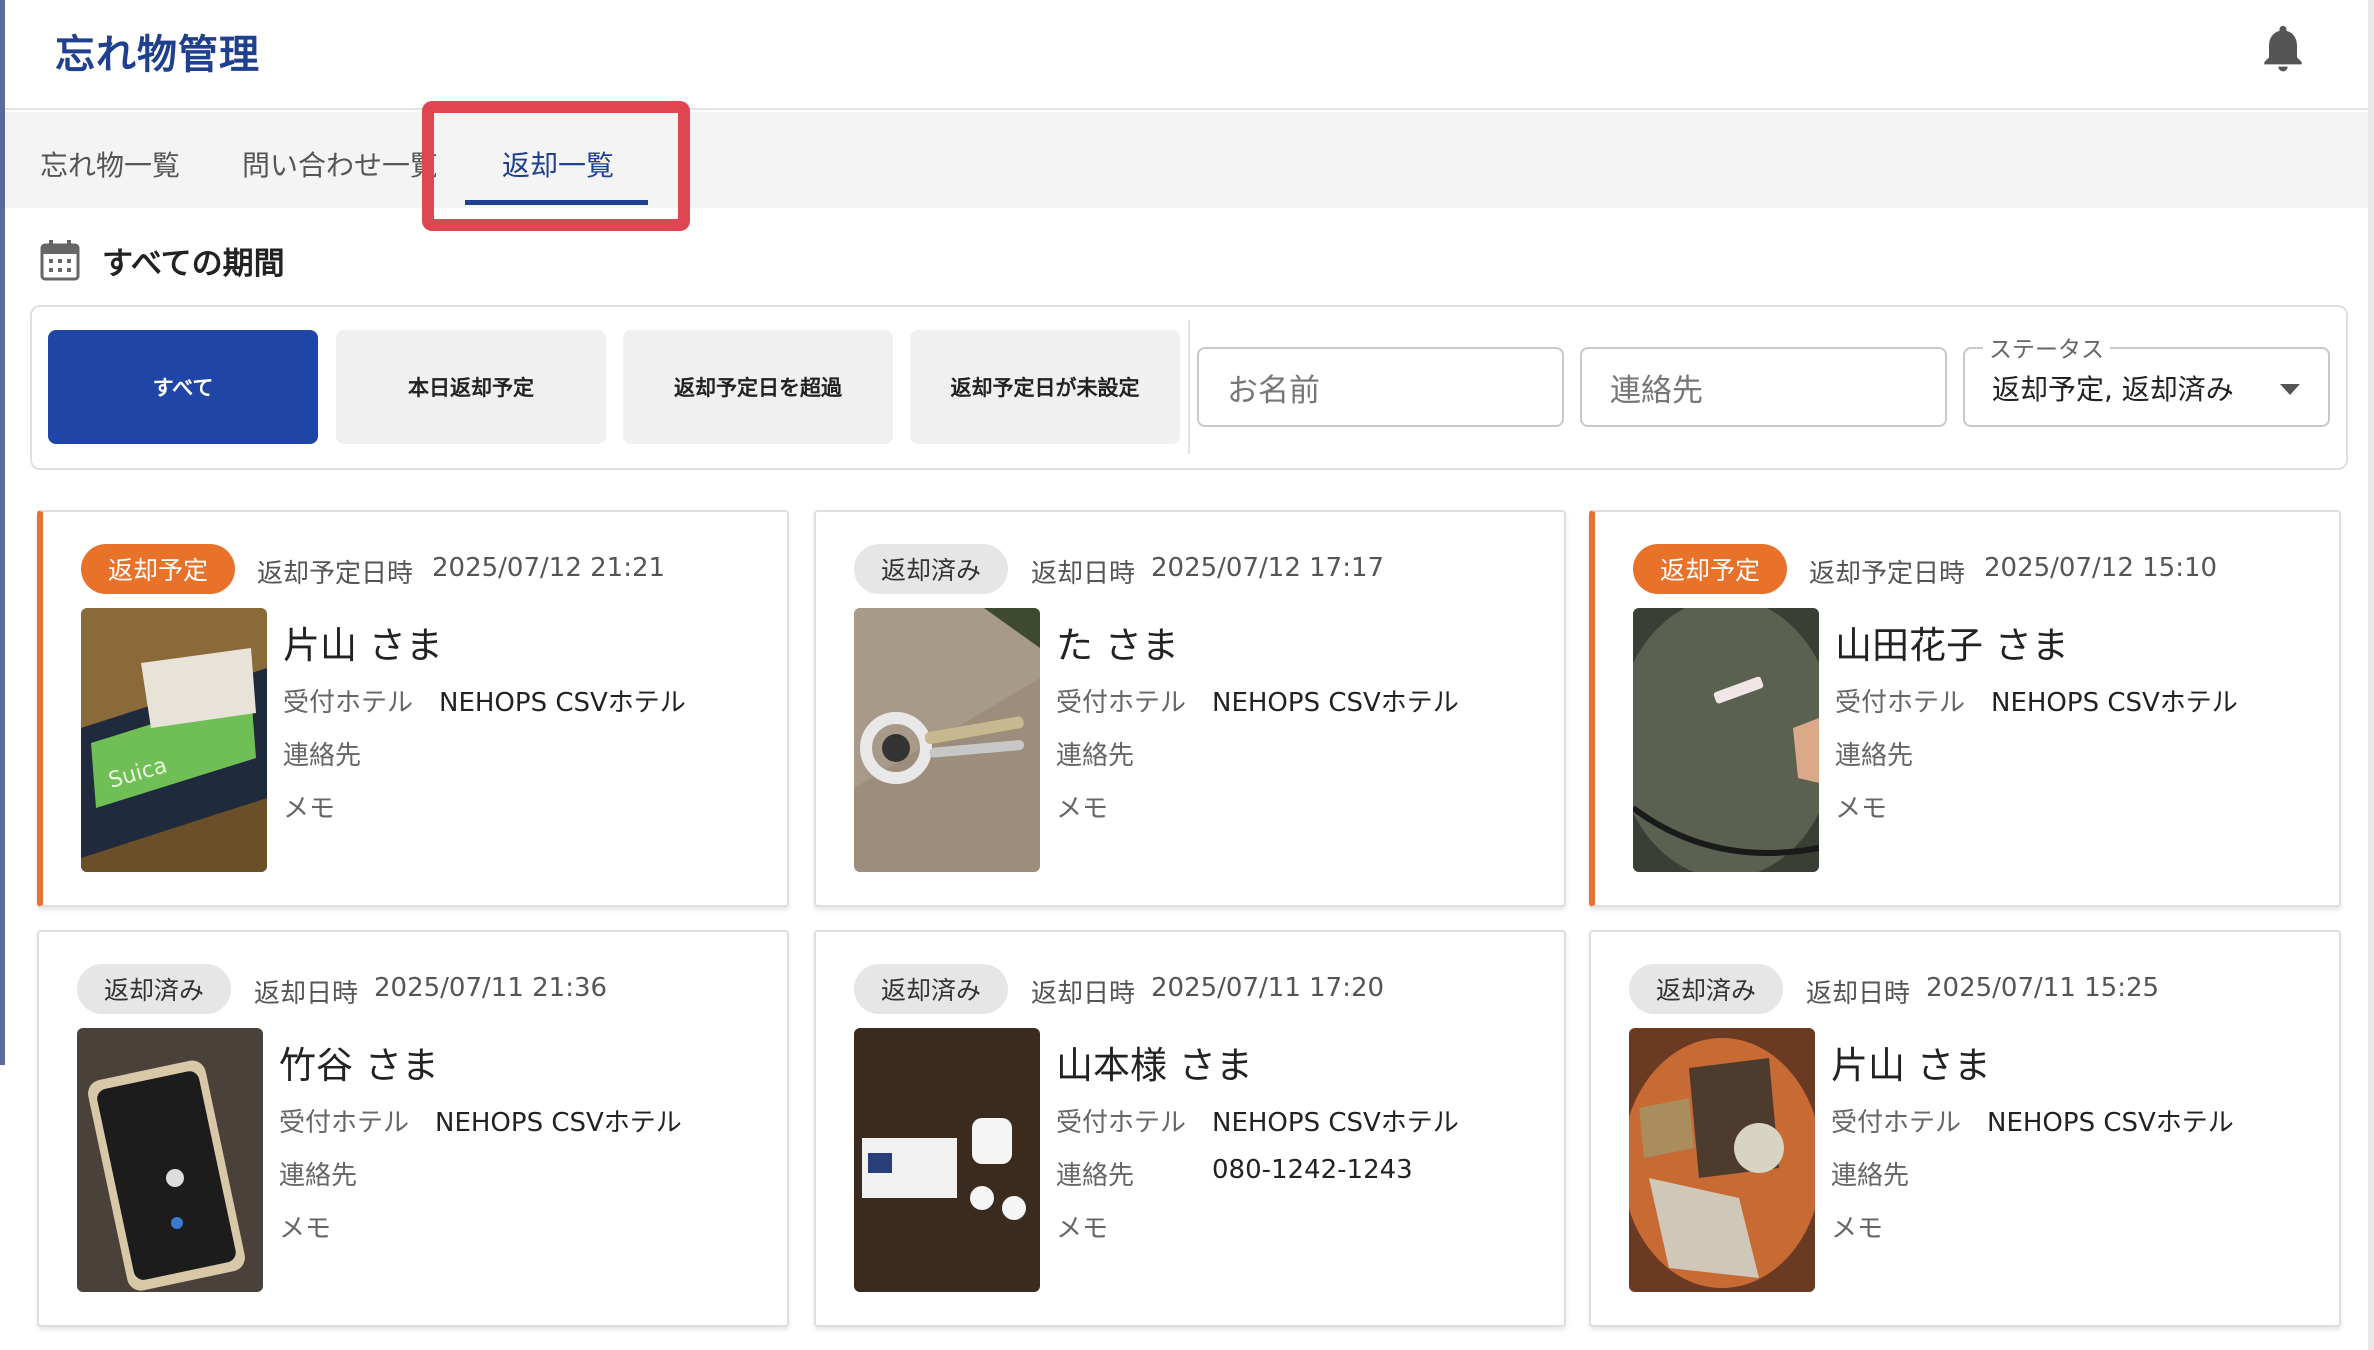  I want to click on period-selector: すべての期間, so click(162, 260).